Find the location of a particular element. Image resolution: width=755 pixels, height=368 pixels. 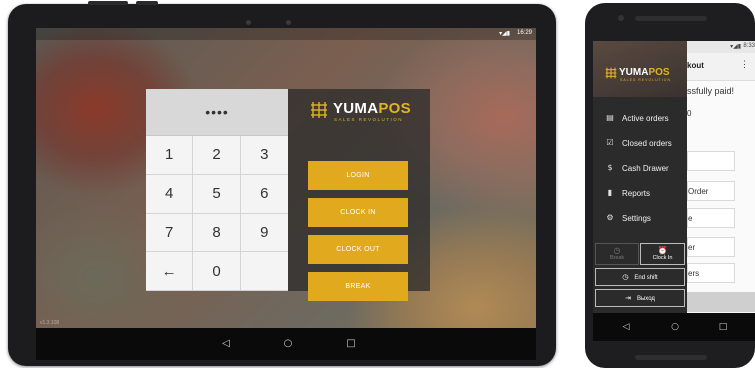

end-shift-button: ◷ End shift is located at coordinates (640, 277).